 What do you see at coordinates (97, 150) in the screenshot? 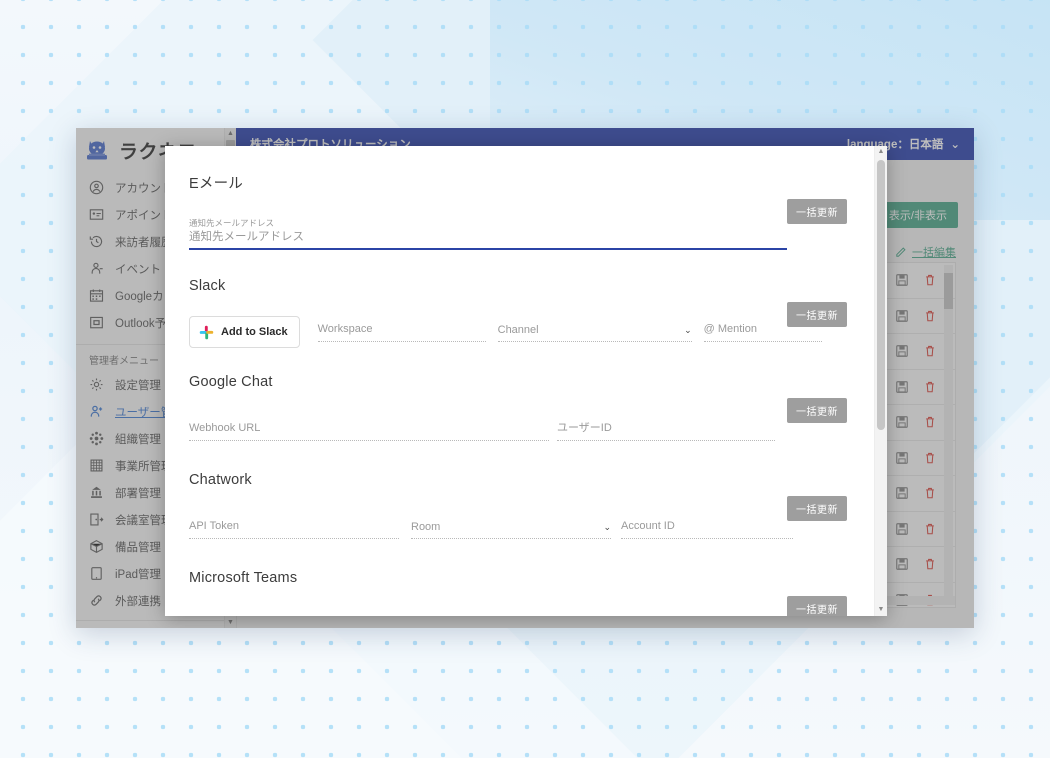
I see `cat-logo-icon` at bounding box center [97, 150].